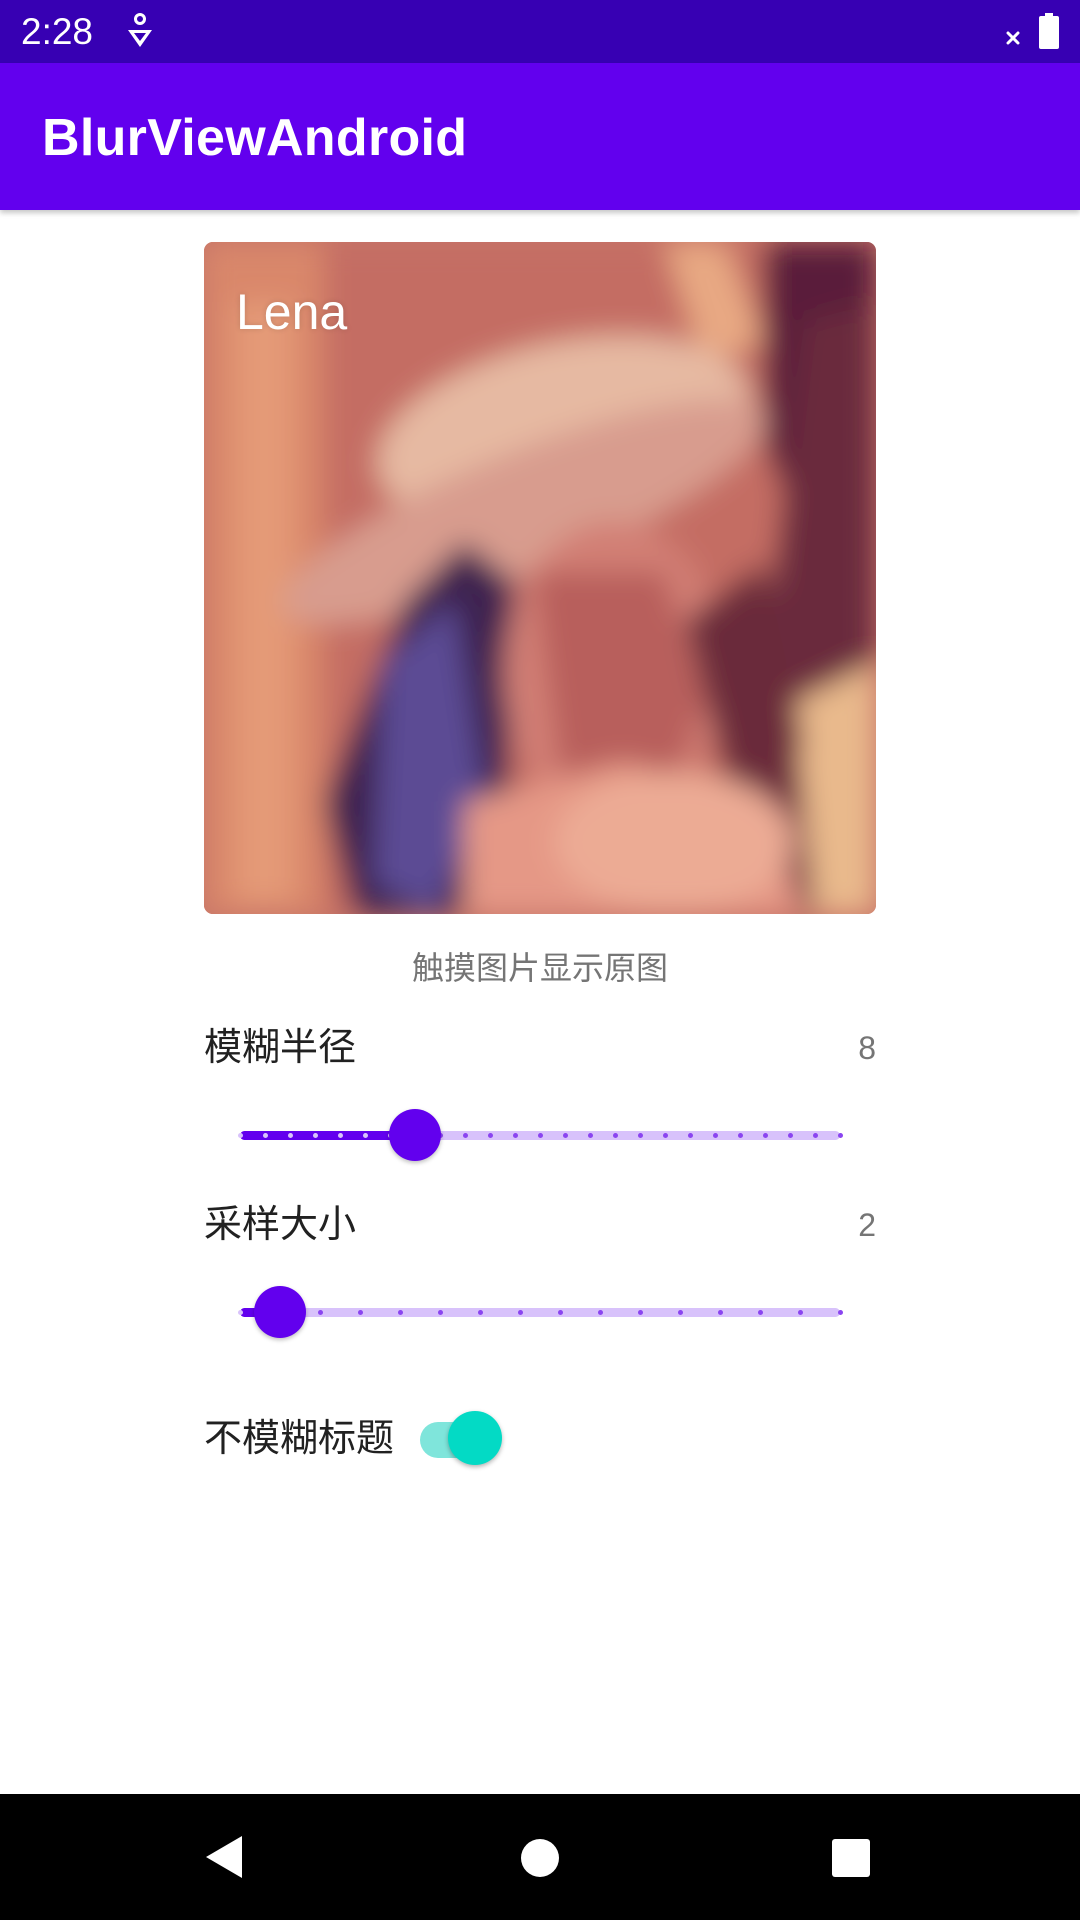  I want to click on sample-size-label: 采样大小, so click(280, 1224).